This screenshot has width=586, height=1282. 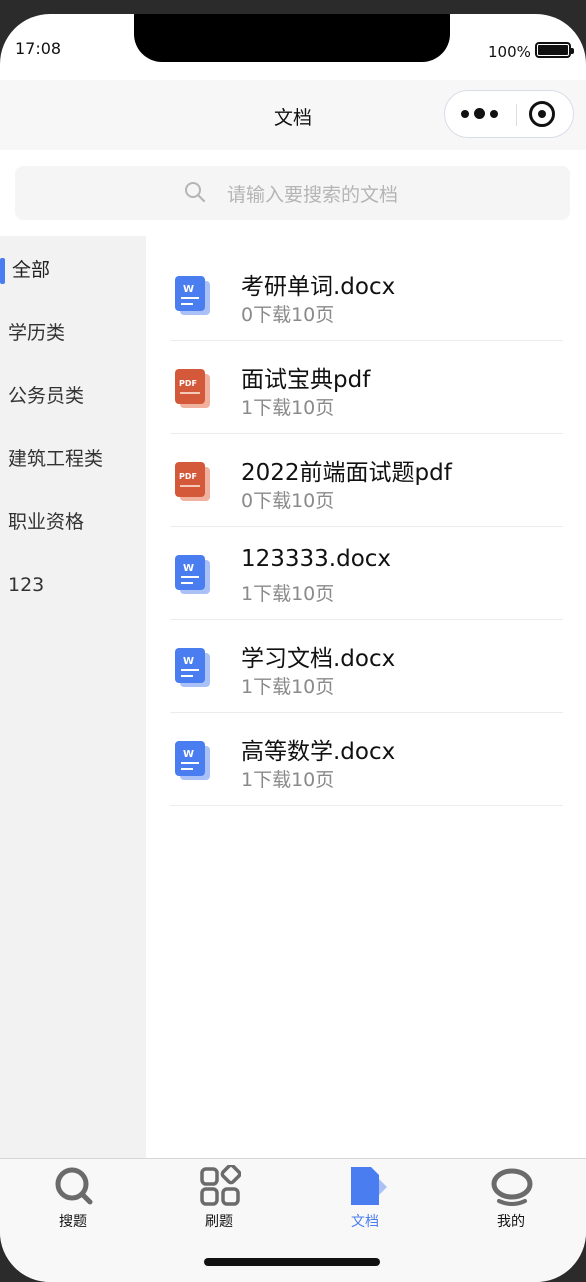 What do you see at coordinates (38, 48) in the screenshot?
I see `status-time: 17:08` at bounding box center [38, 48].